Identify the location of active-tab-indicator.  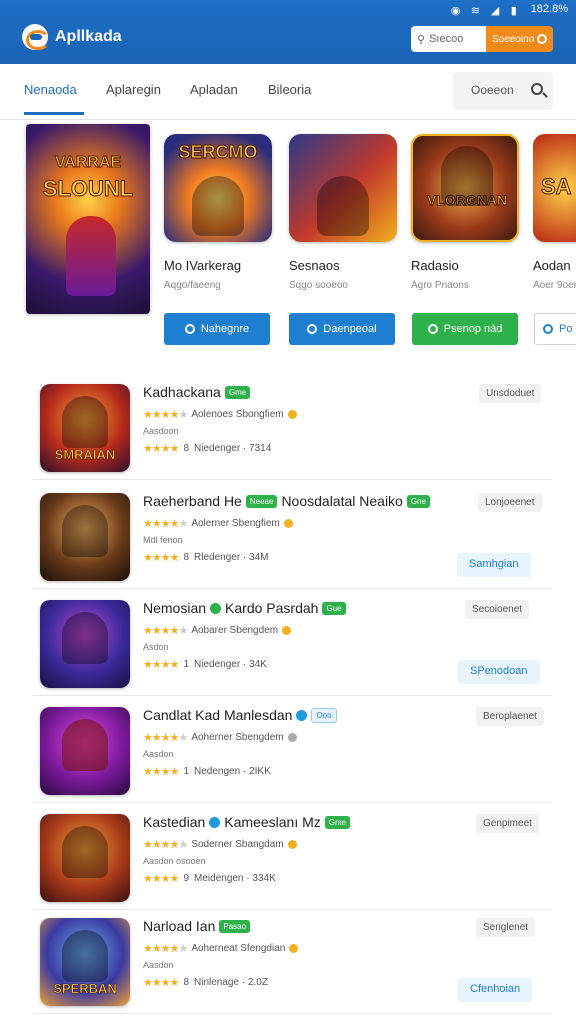
(54, 113).